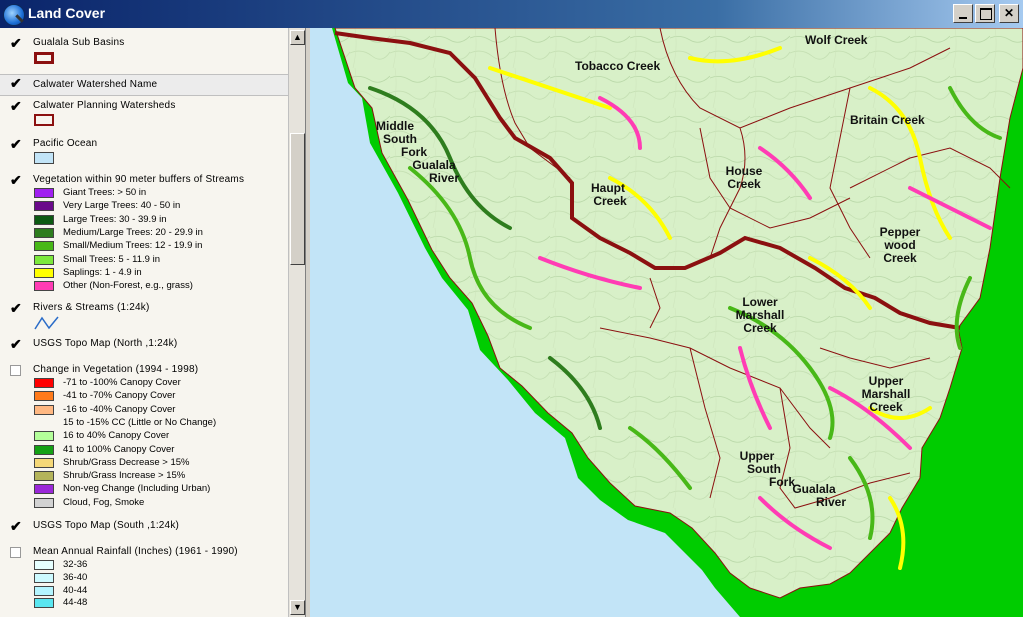 This screenshot has width=1023, height=617. Describe the element at coordinates (900, 245) in the screenshot. I see `map-label-pepperwood-creek: Pepper wood Creek` at that location.